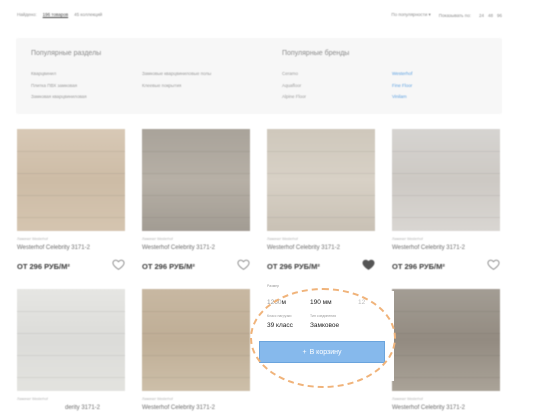 This screenshot has width=544, height=415. Describe the element at coordinates (59, 74) in the screenshot. I see `section-link: Кварцвинил` at that location.